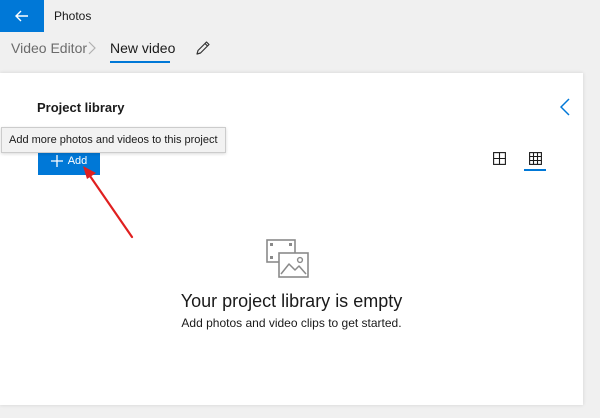  What do you see at coordinates (108, 202) in the screenshot?
I see `annotation-arrow` at bounding box center [108, 202].